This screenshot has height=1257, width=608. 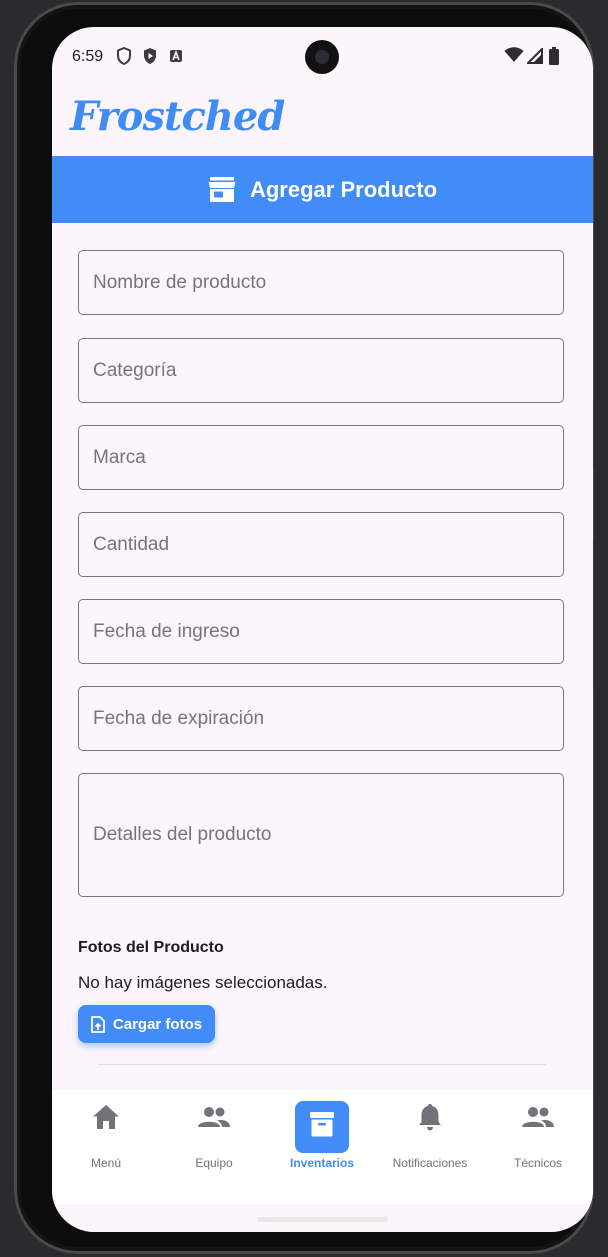 What do you see at coordinates (430, 1117) in the screenshot?
I see `bell-icon` at bounding box center [430, 1117].